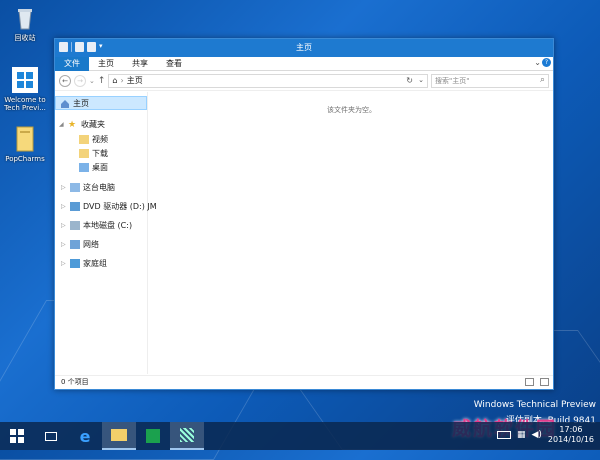 This screenshot has height=460, width=600. Describe the element at coordinates (80, 124) in the screenshot. I see `nav-item-favorites: ◢ ★ 收藏夹` at that location.